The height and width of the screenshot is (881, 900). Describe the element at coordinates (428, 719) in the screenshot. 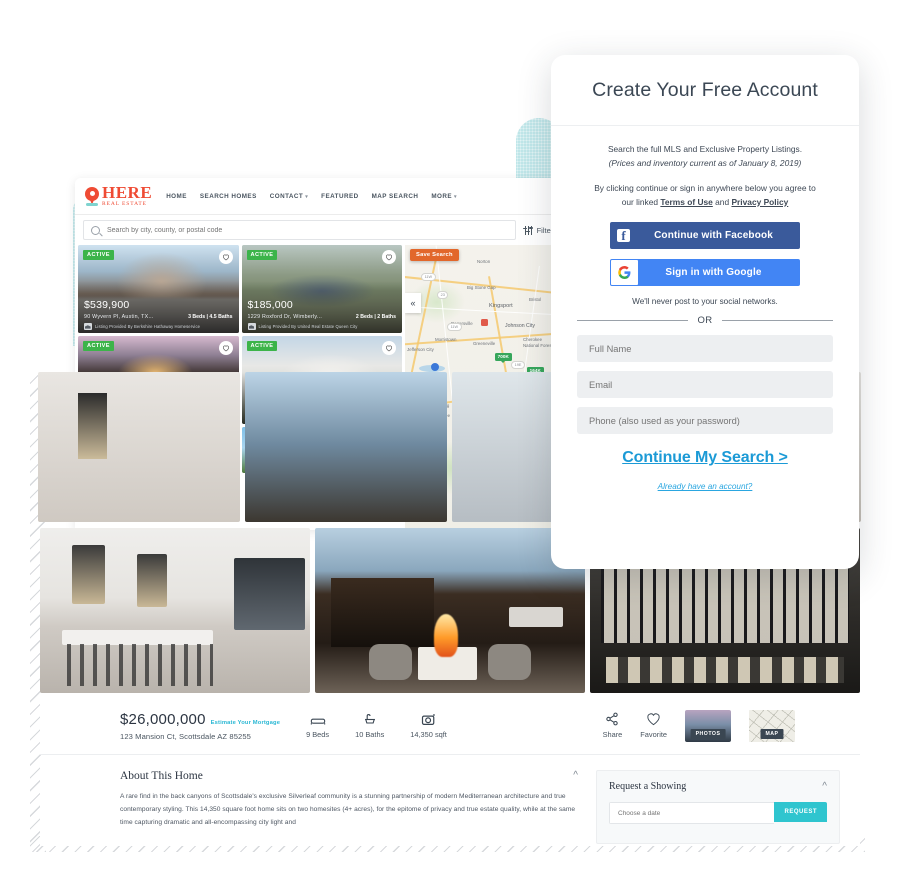

I see `camera-icon` at that location.